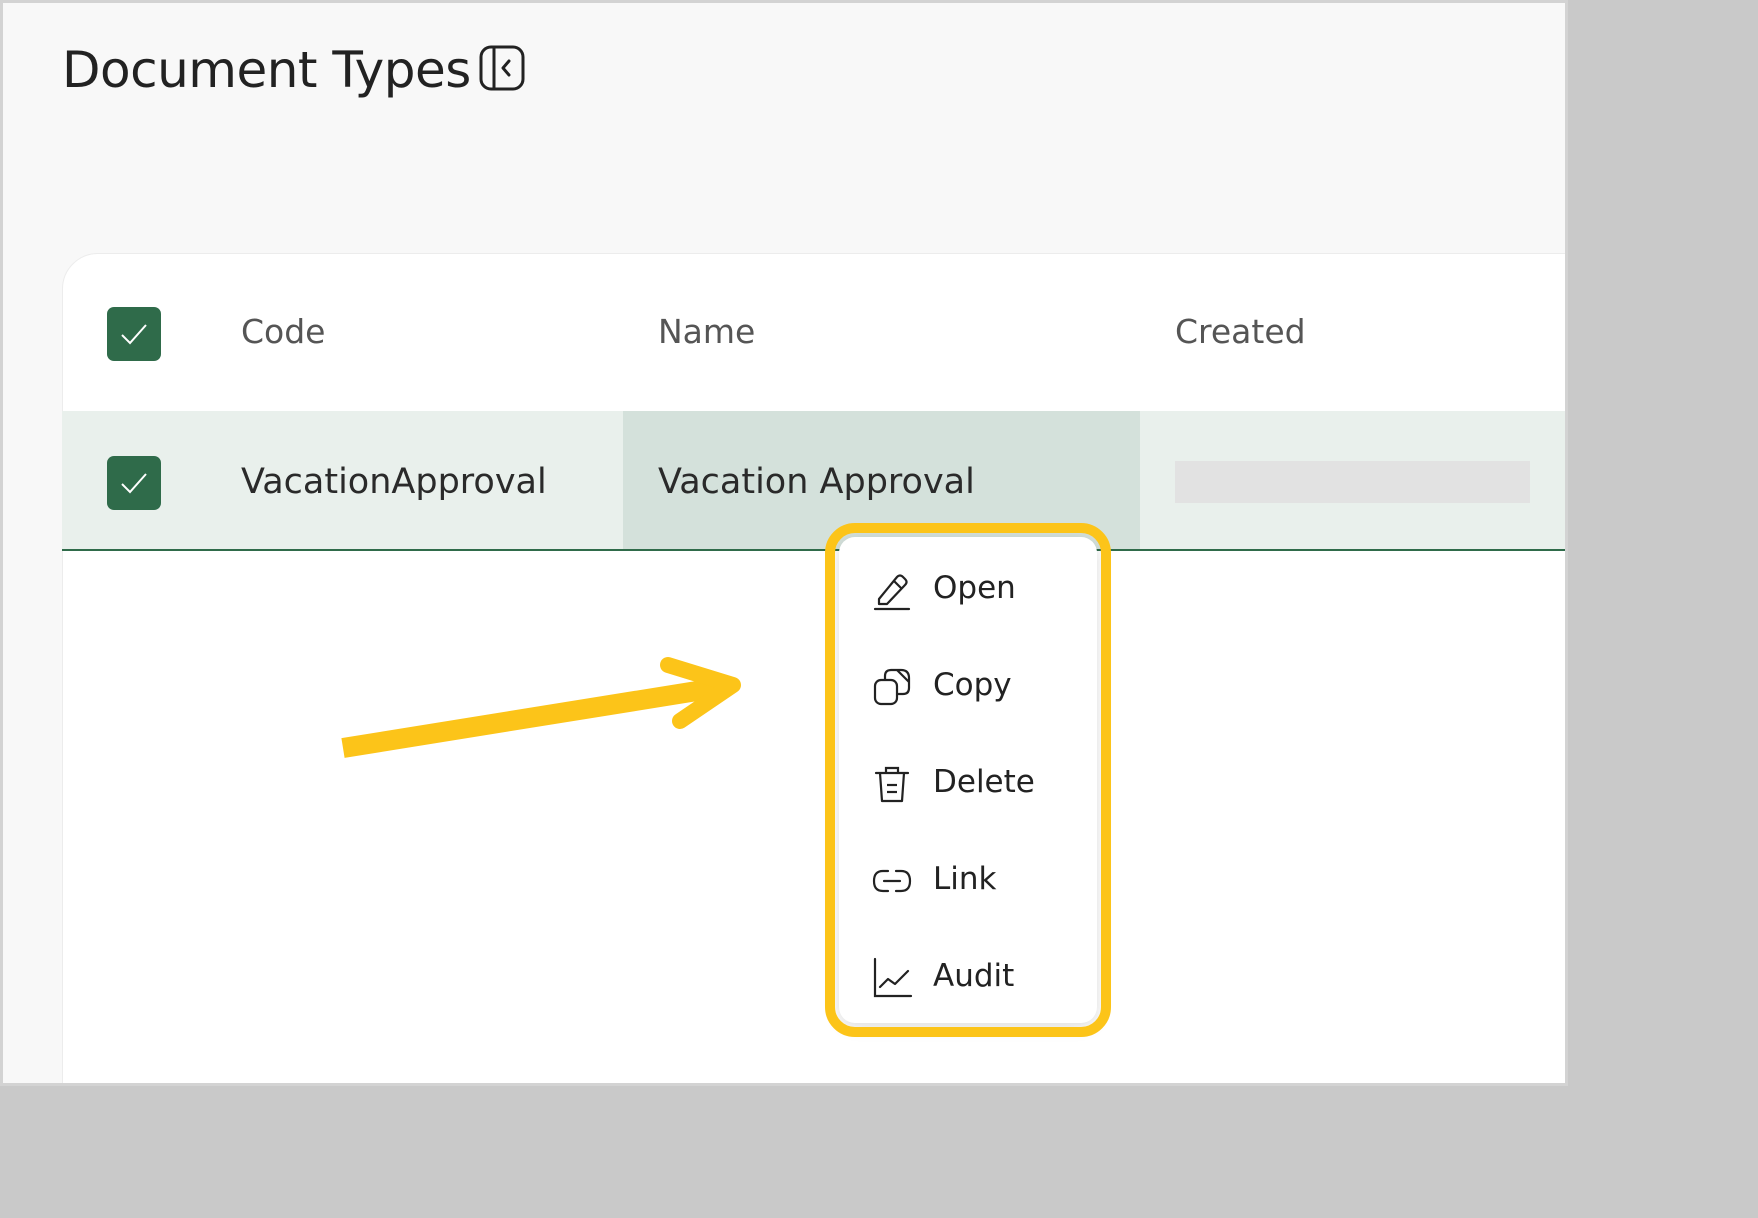  Describe the element at coordinates (892, 687) in the screenshot. I see `copy-icon` at that location.